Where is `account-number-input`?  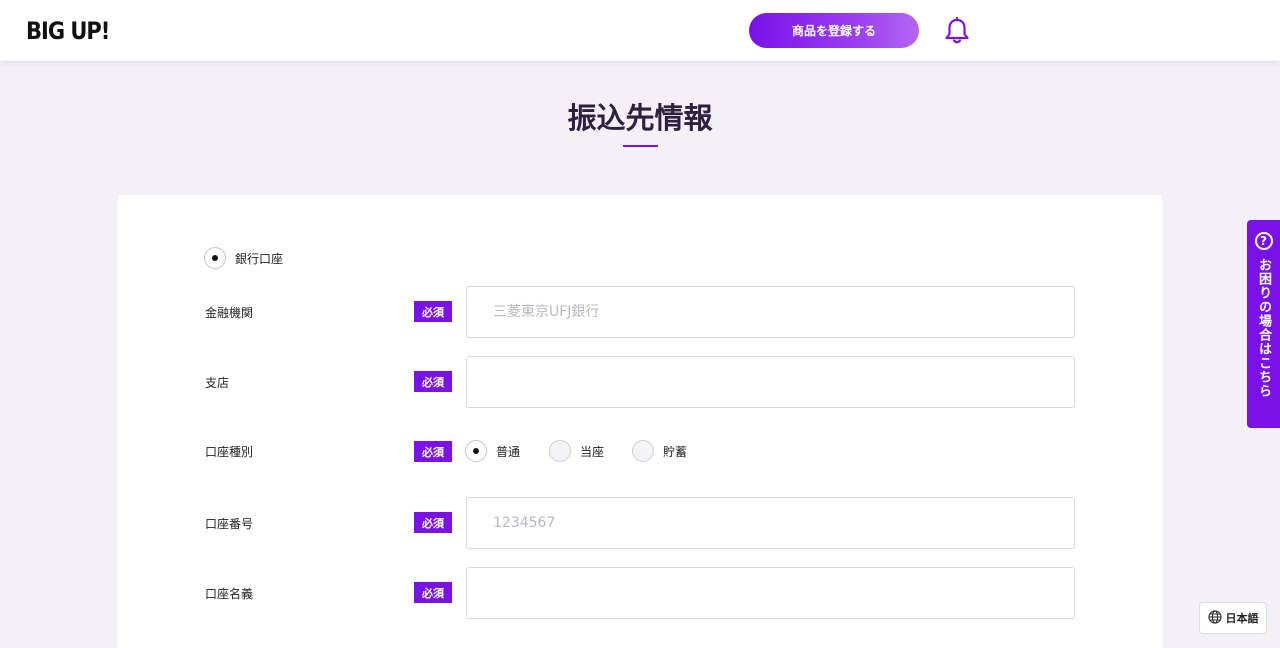 account-number-input is located at coordinates (770, 523).